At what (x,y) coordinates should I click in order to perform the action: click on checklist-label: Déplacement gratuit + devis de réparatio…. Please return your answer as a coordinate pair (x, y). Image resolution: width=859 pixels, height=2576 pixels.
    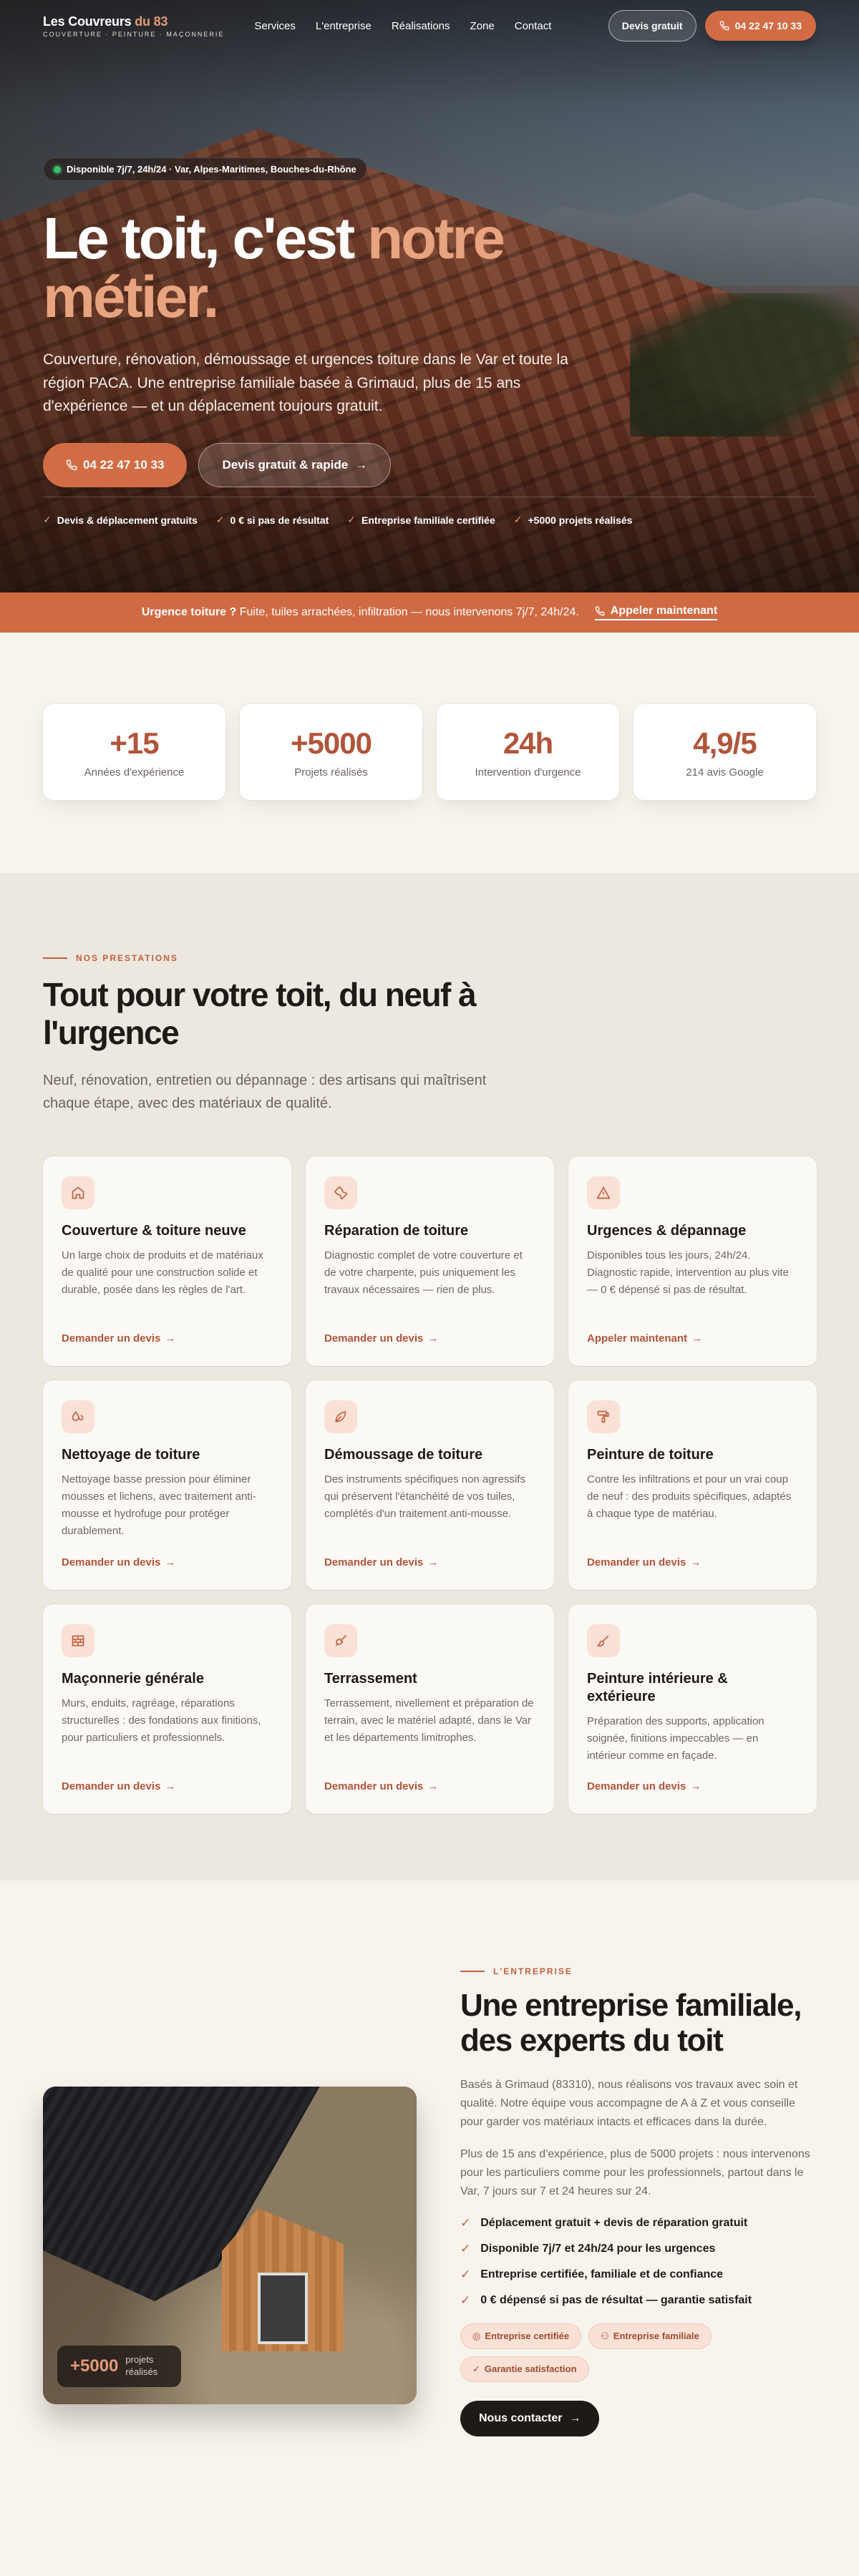
    Looking at the image, I should click on (614, 2222).